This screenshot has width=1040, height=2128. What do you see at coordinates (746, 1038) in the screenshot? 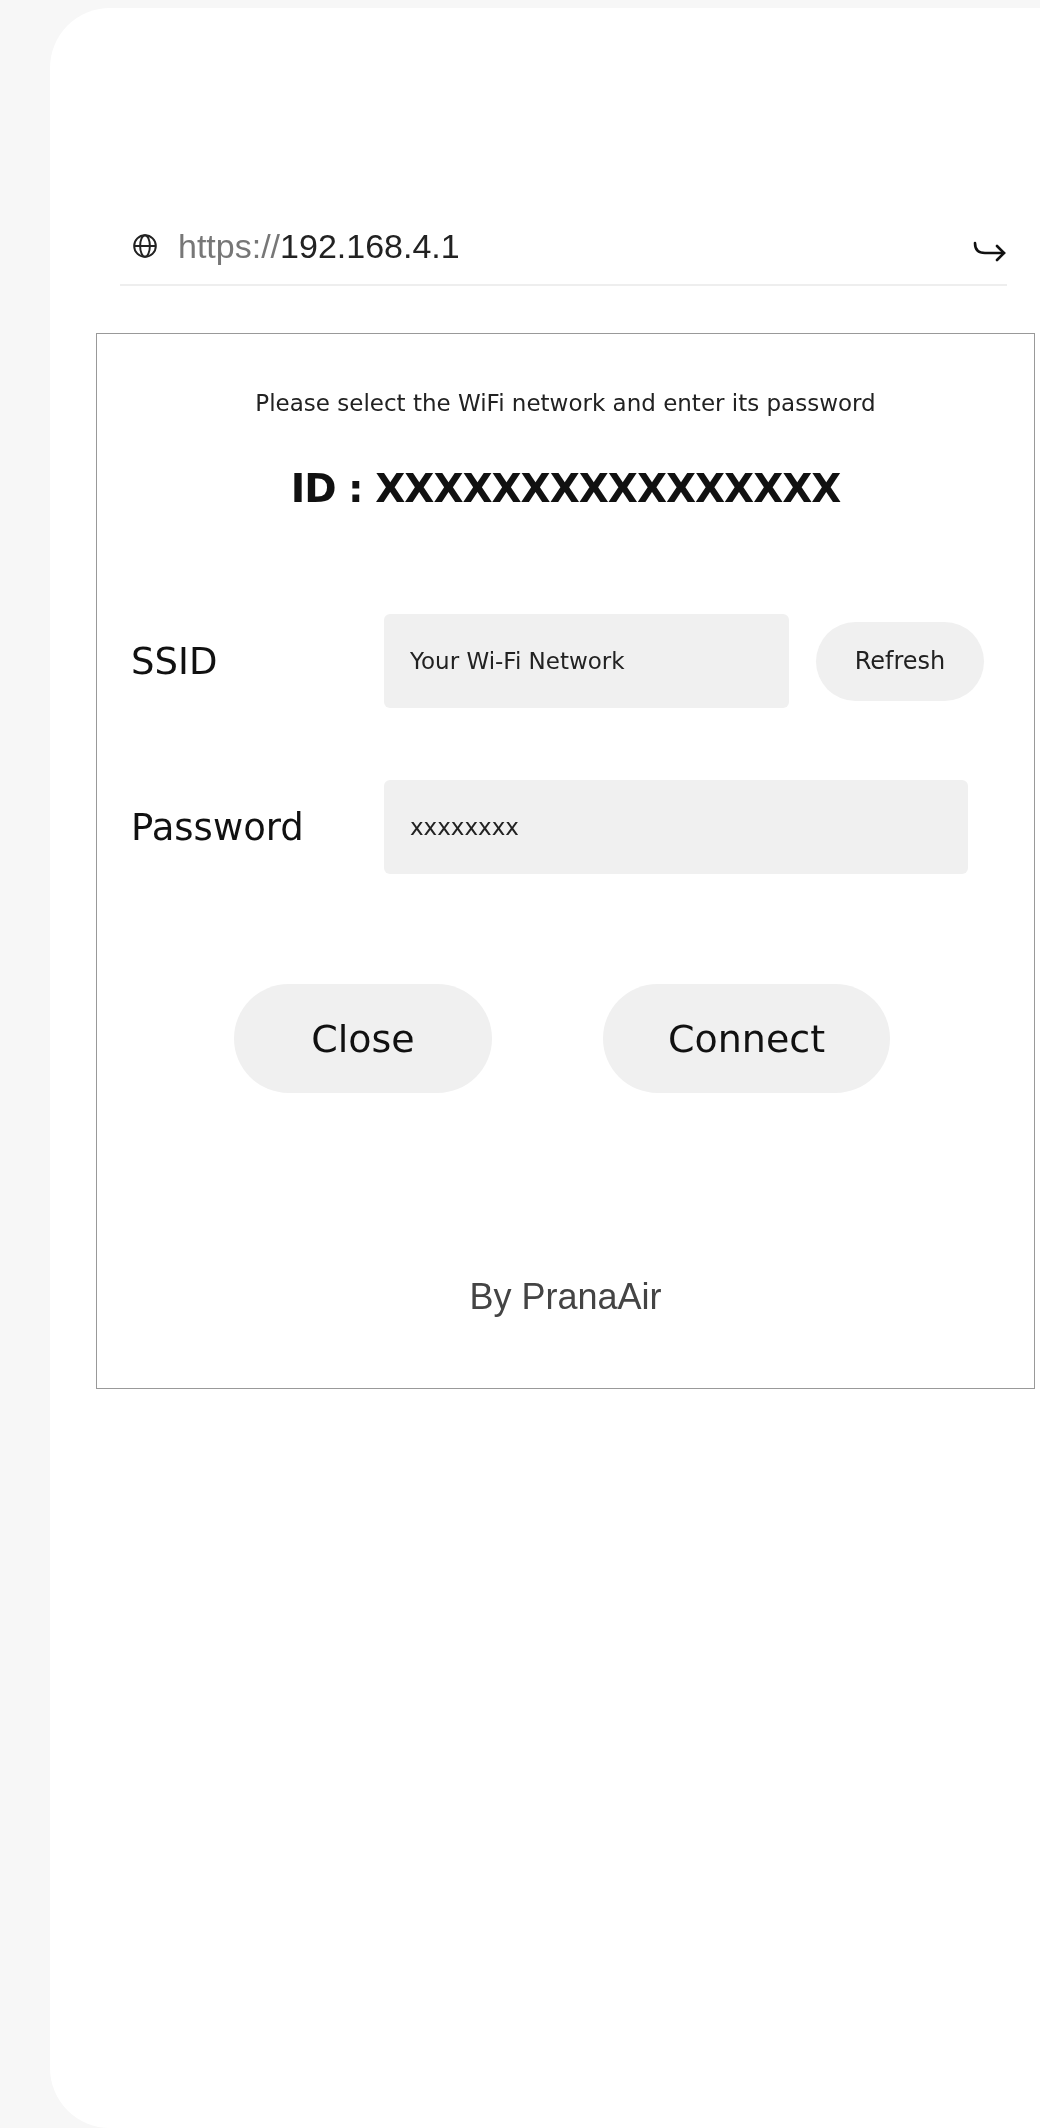
I see `connect-button: Connect` at bounding box center [746, 1038].